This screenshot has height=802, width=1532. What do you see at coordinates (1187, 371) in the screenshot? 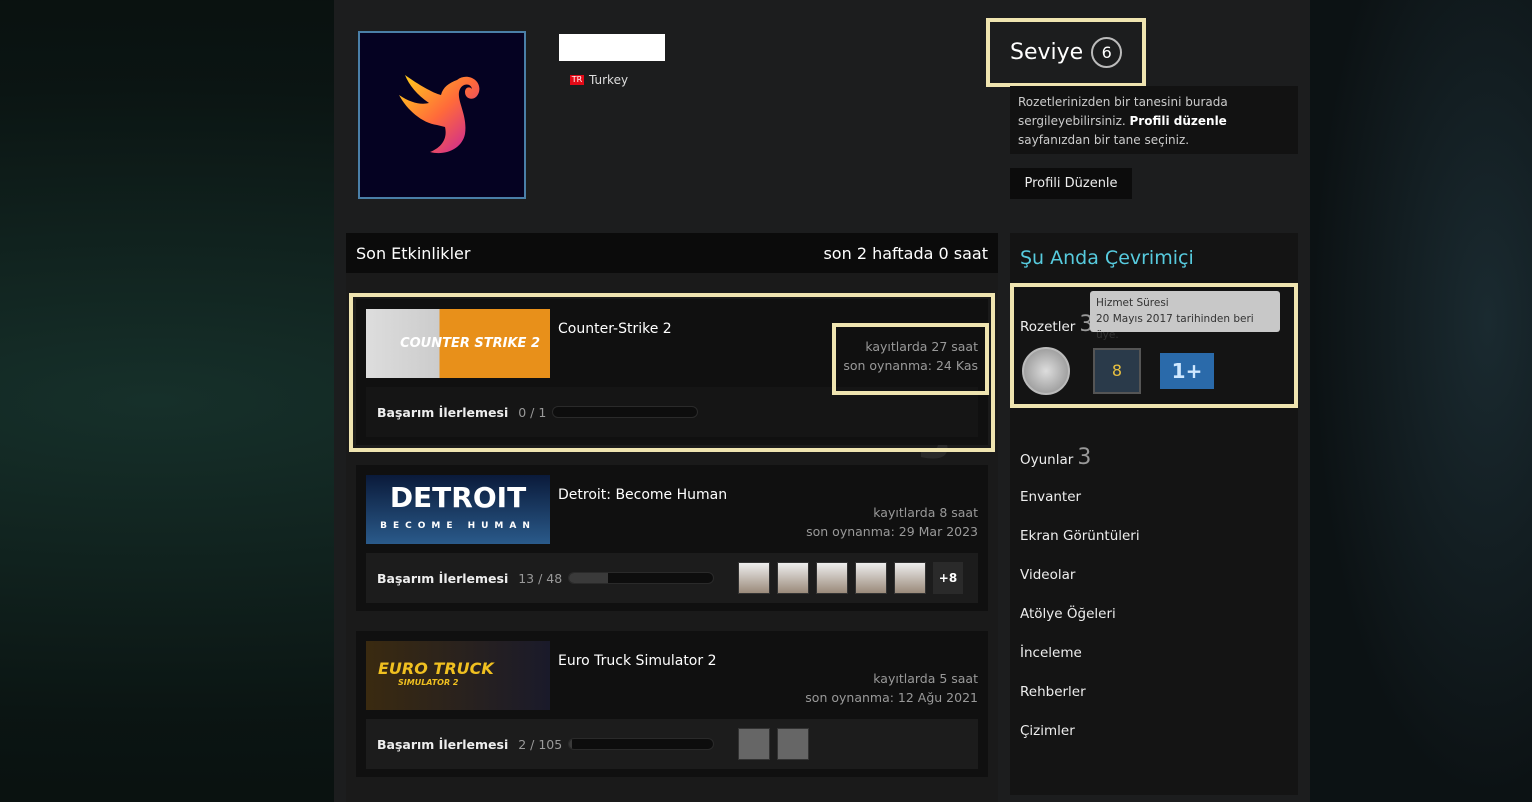
I see `community-badge-icon: 1+` at bounding box center [1187, 371].